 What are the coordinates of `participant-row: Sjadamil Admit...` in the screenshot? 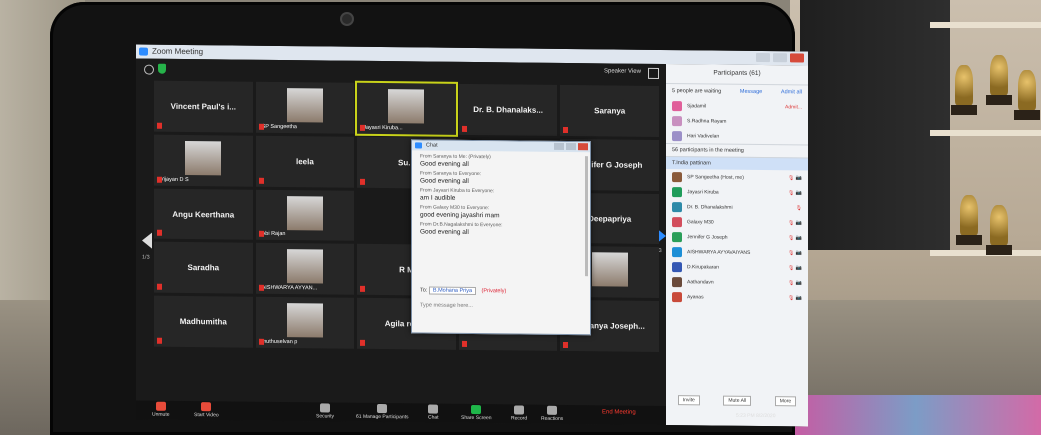 It's located at (737, 106).